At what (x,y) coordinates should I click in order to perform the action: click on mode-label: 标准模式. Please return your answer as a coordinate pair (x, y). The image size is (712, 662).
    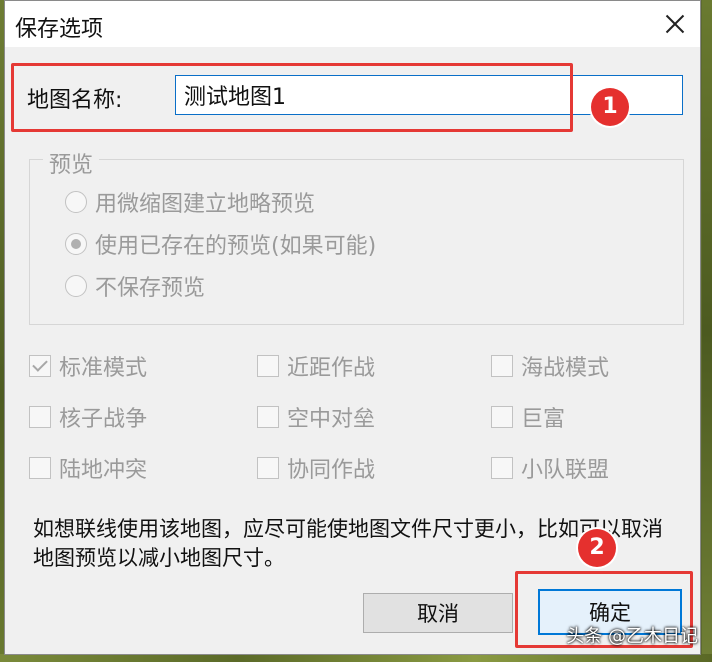
    Looking at the image, I should click on (103, 368).